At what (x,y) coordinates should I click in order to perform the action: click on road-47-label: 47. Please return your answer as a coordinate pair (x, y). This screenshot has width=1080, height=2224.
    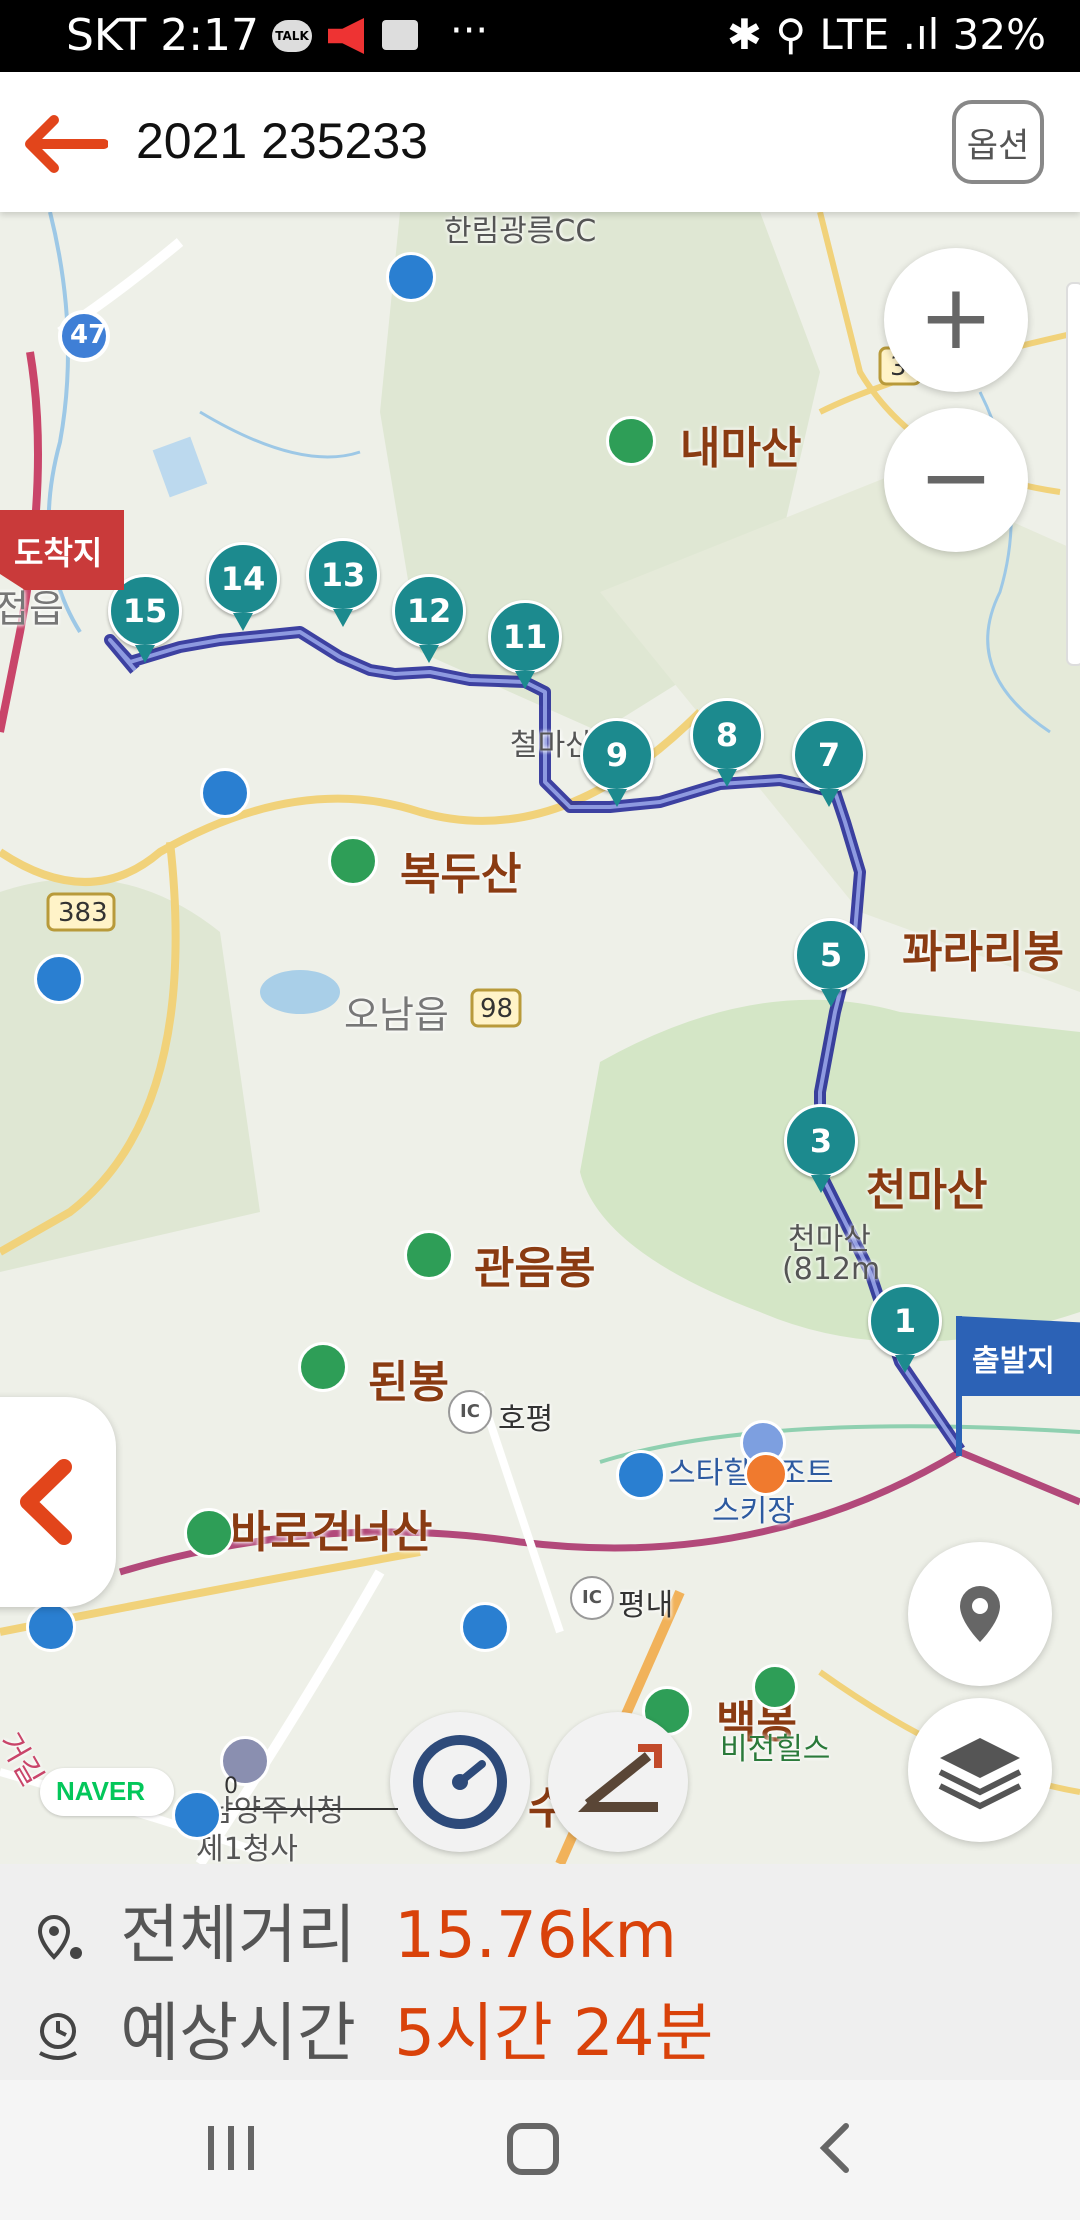
    Looking at the image, I should click on (88, 335).